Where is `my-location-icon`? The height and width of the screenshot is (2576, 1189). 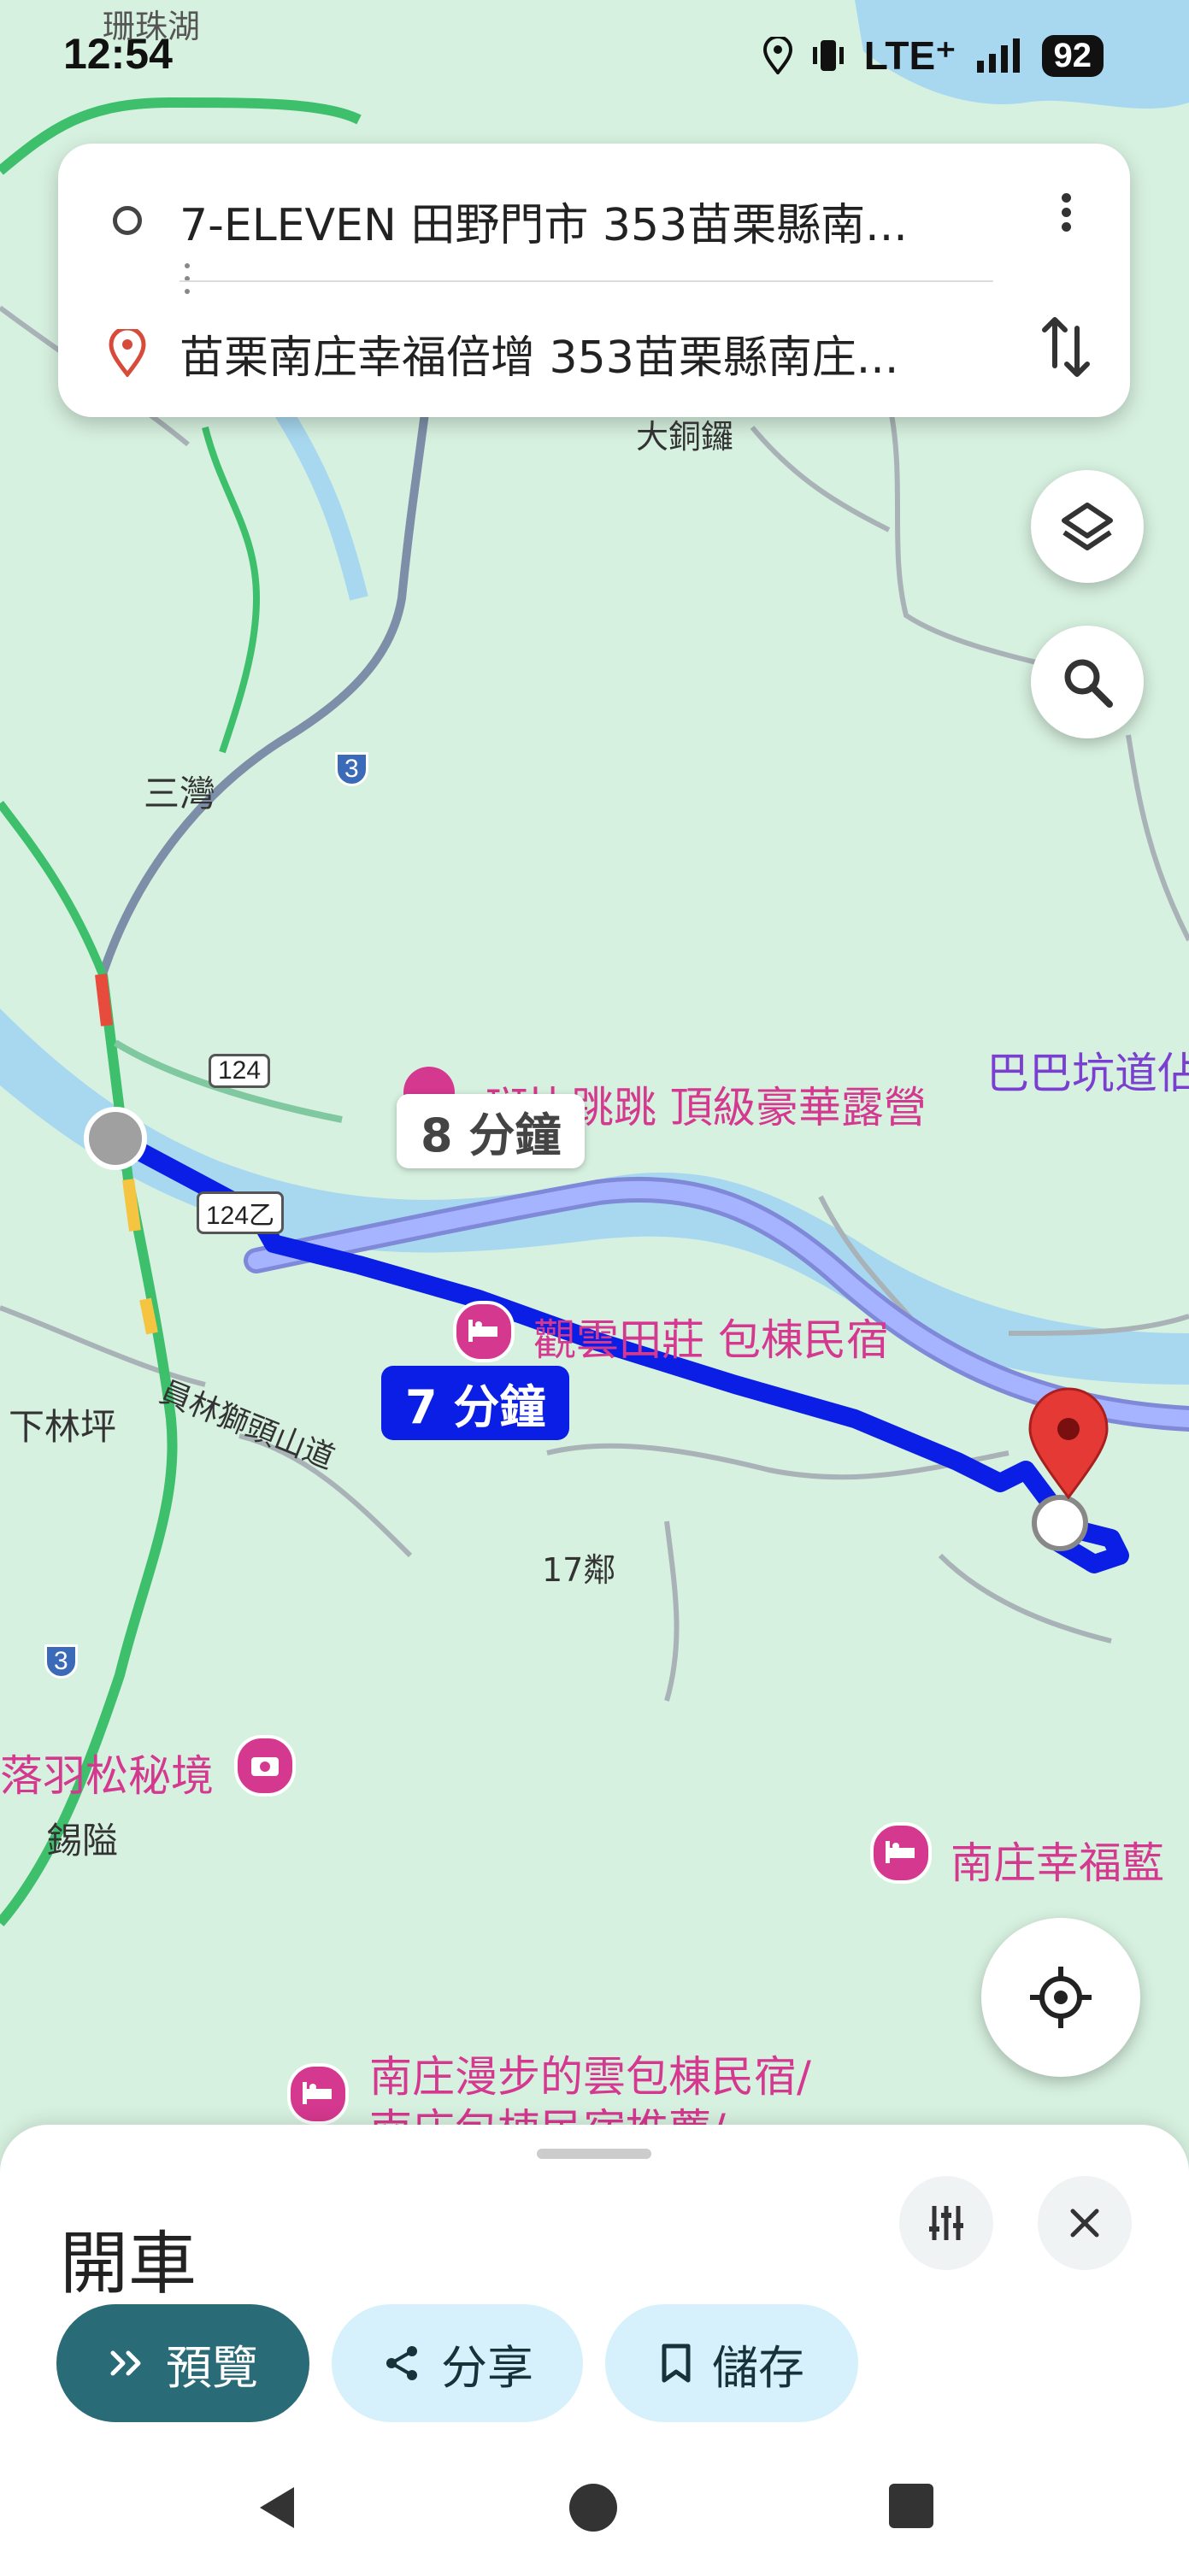 my-location-icon is located at coordinates (1061, 1997).